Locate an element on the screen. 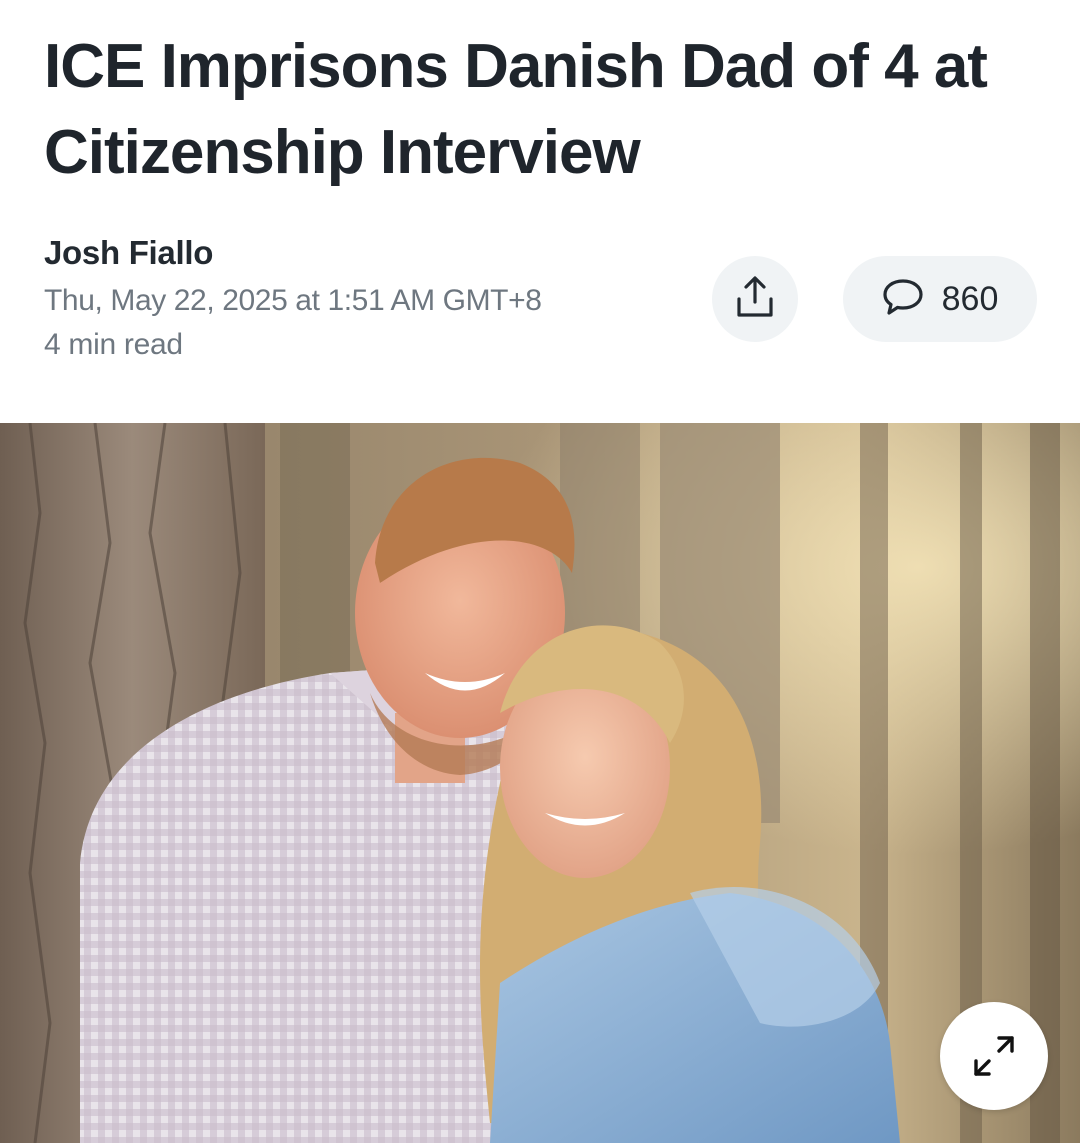 The height and width of the screenshot is (1143, 1080). share-icon is located at coordinates (755, 299).